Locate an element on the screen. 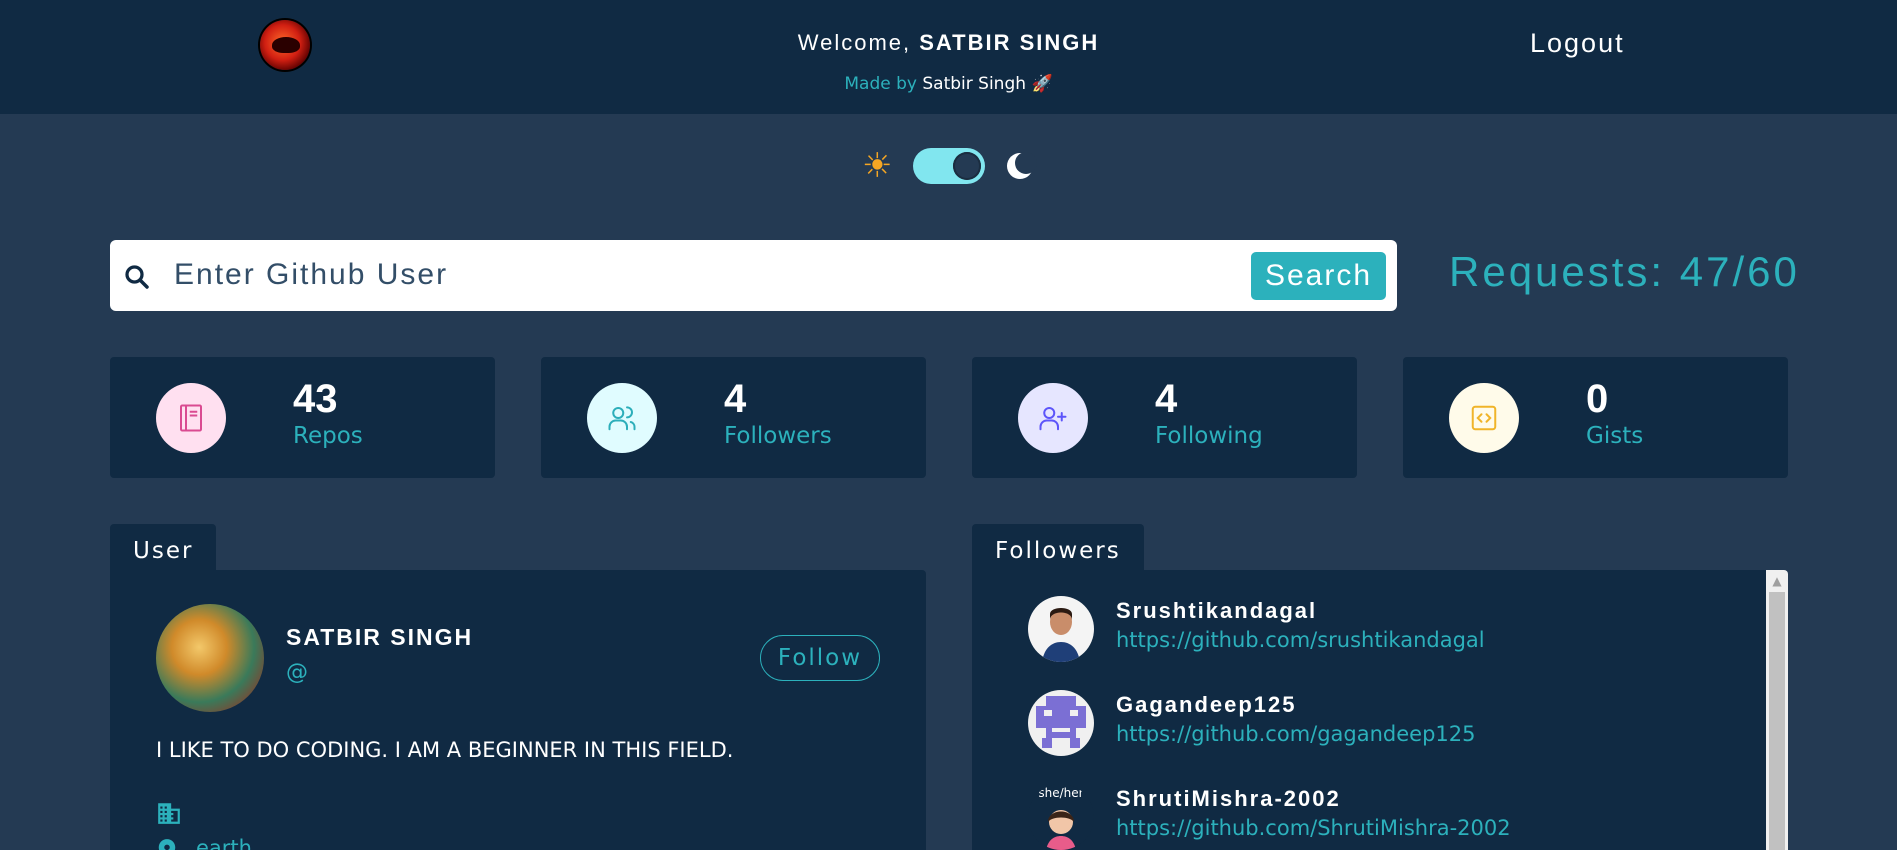  code-icon is located at coordinates (1484, 418).